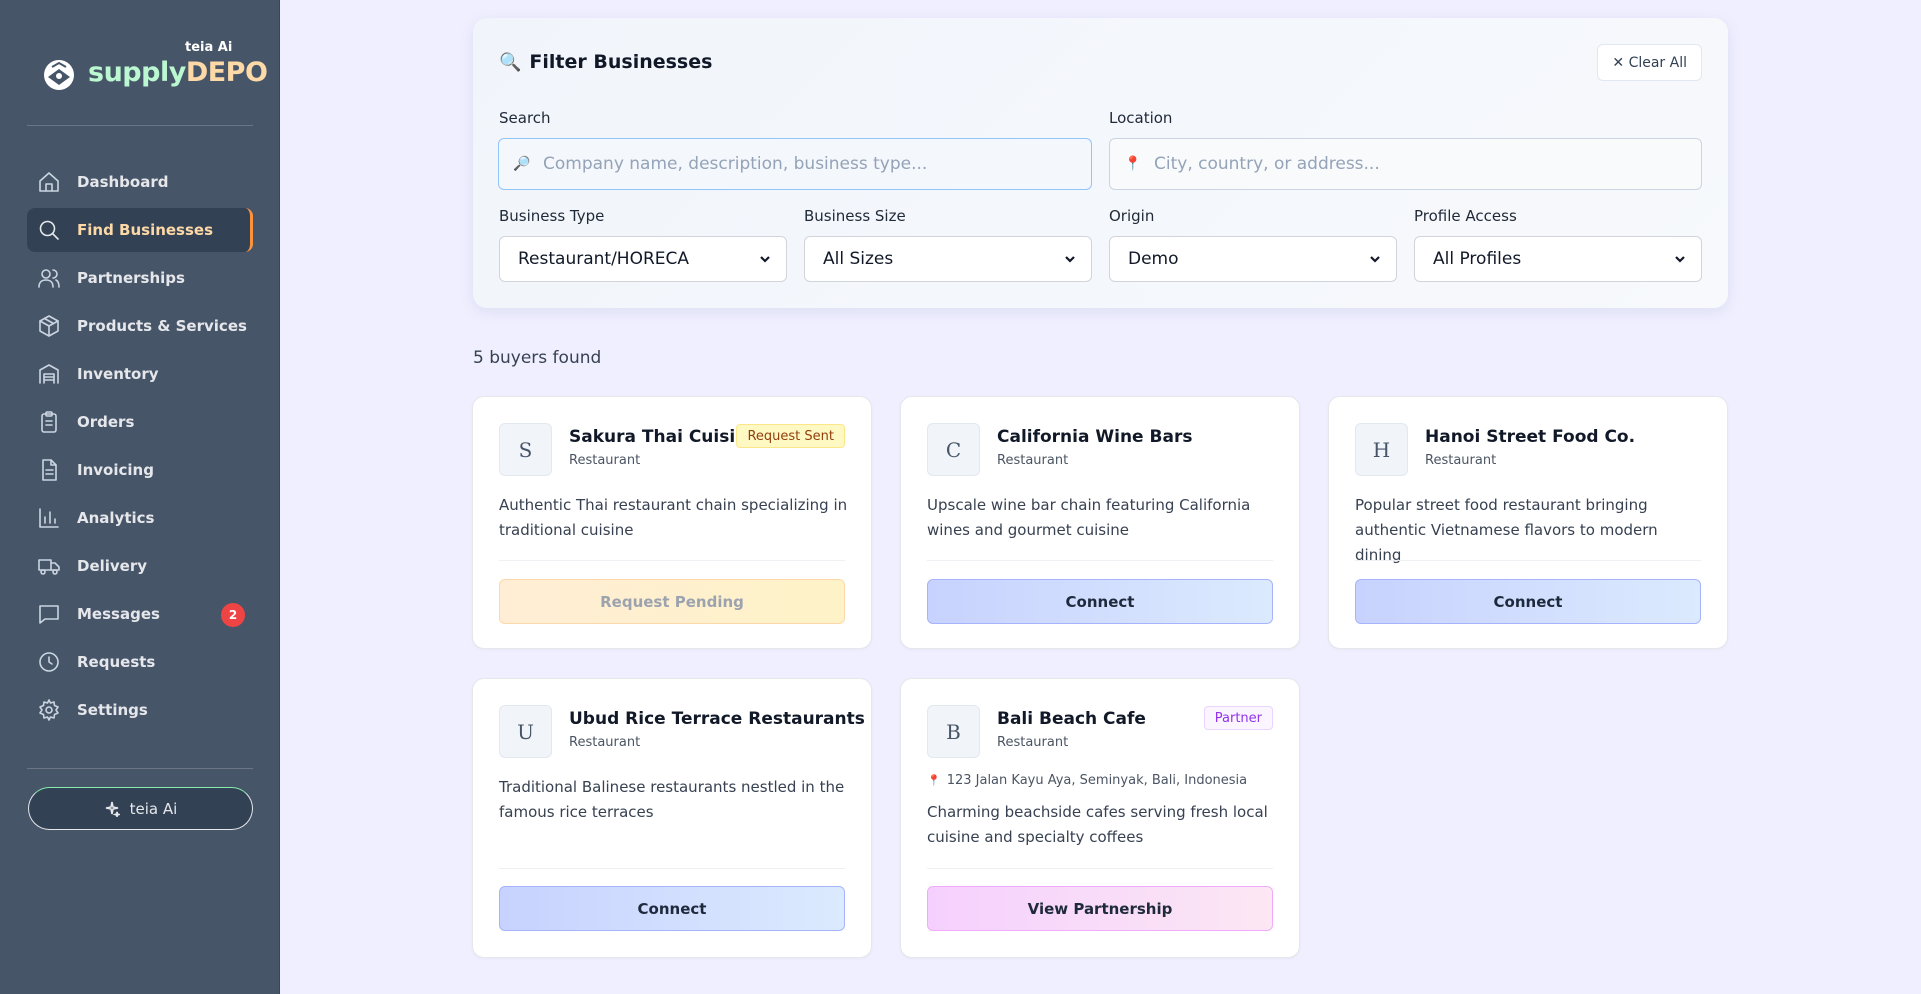  I want to click on location-label: Location, so click(1141, 118).